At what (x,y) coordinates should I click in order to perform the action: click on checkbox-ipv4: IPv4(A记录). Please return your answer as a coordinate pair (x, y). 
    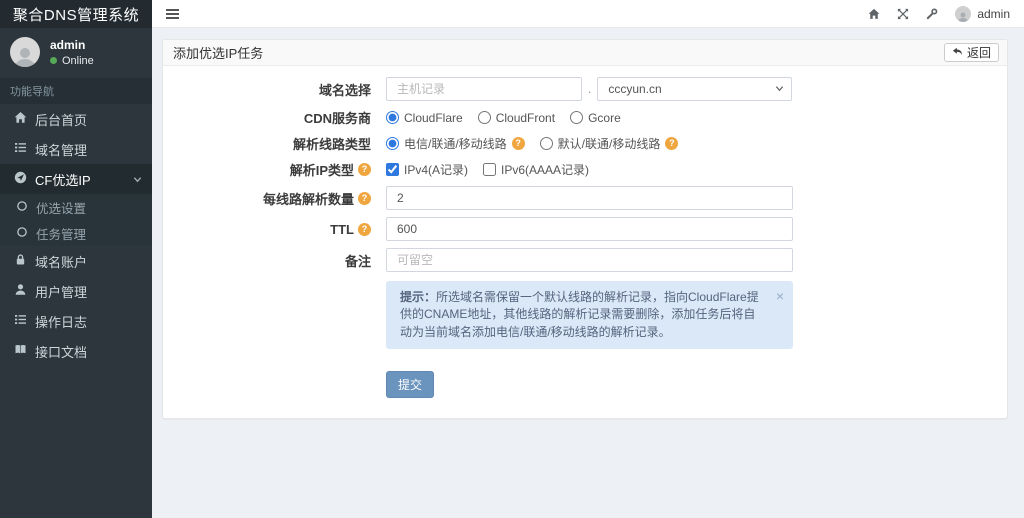
    Looking at the image, I should click on (427, 169).